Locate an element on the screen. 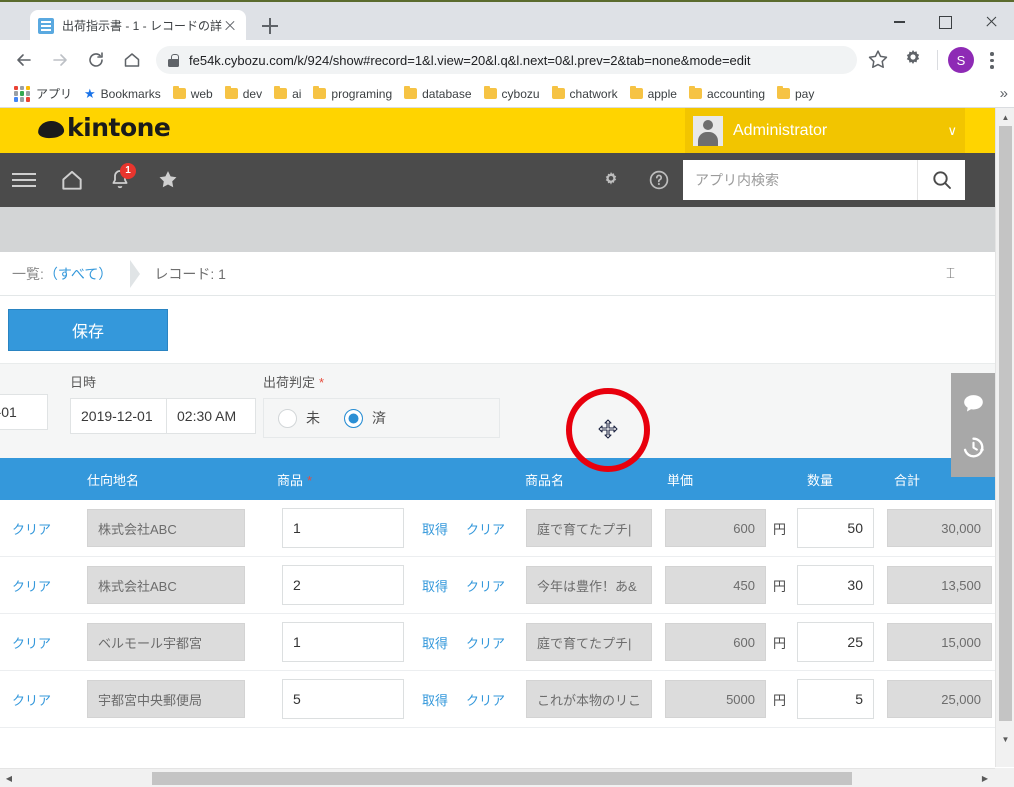 The image size is (1014, 787). chrome-menu-icon is located at coordinates (992, 60).